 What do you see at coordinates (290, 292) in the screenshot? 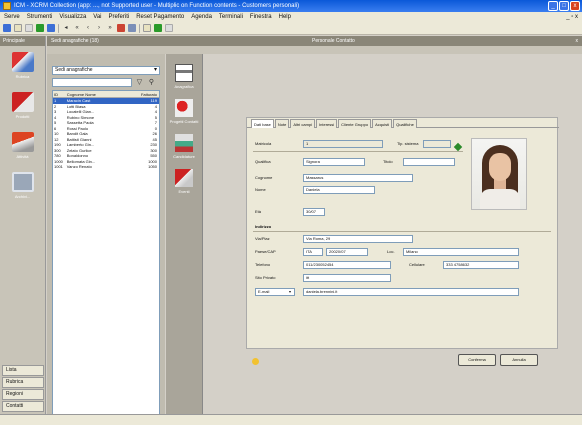
I see `chevron-down-icon: ▾` at bounding box center [290, 292].